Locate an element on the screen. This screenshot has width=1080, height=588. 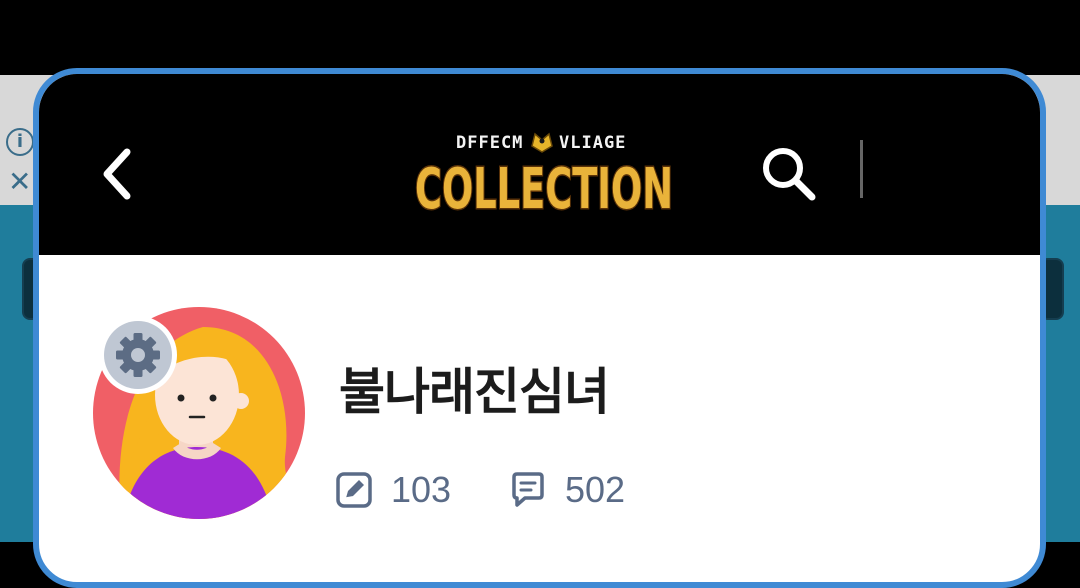
edit-icon is located at coordinates (354, 490).